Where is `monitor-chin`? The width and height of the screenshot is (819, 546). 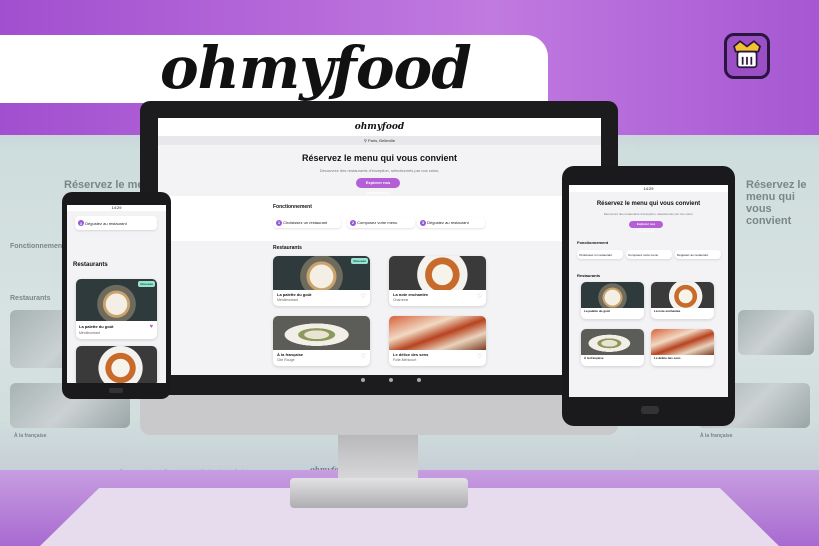 monitor-chin is located at coordinates (379, 415).